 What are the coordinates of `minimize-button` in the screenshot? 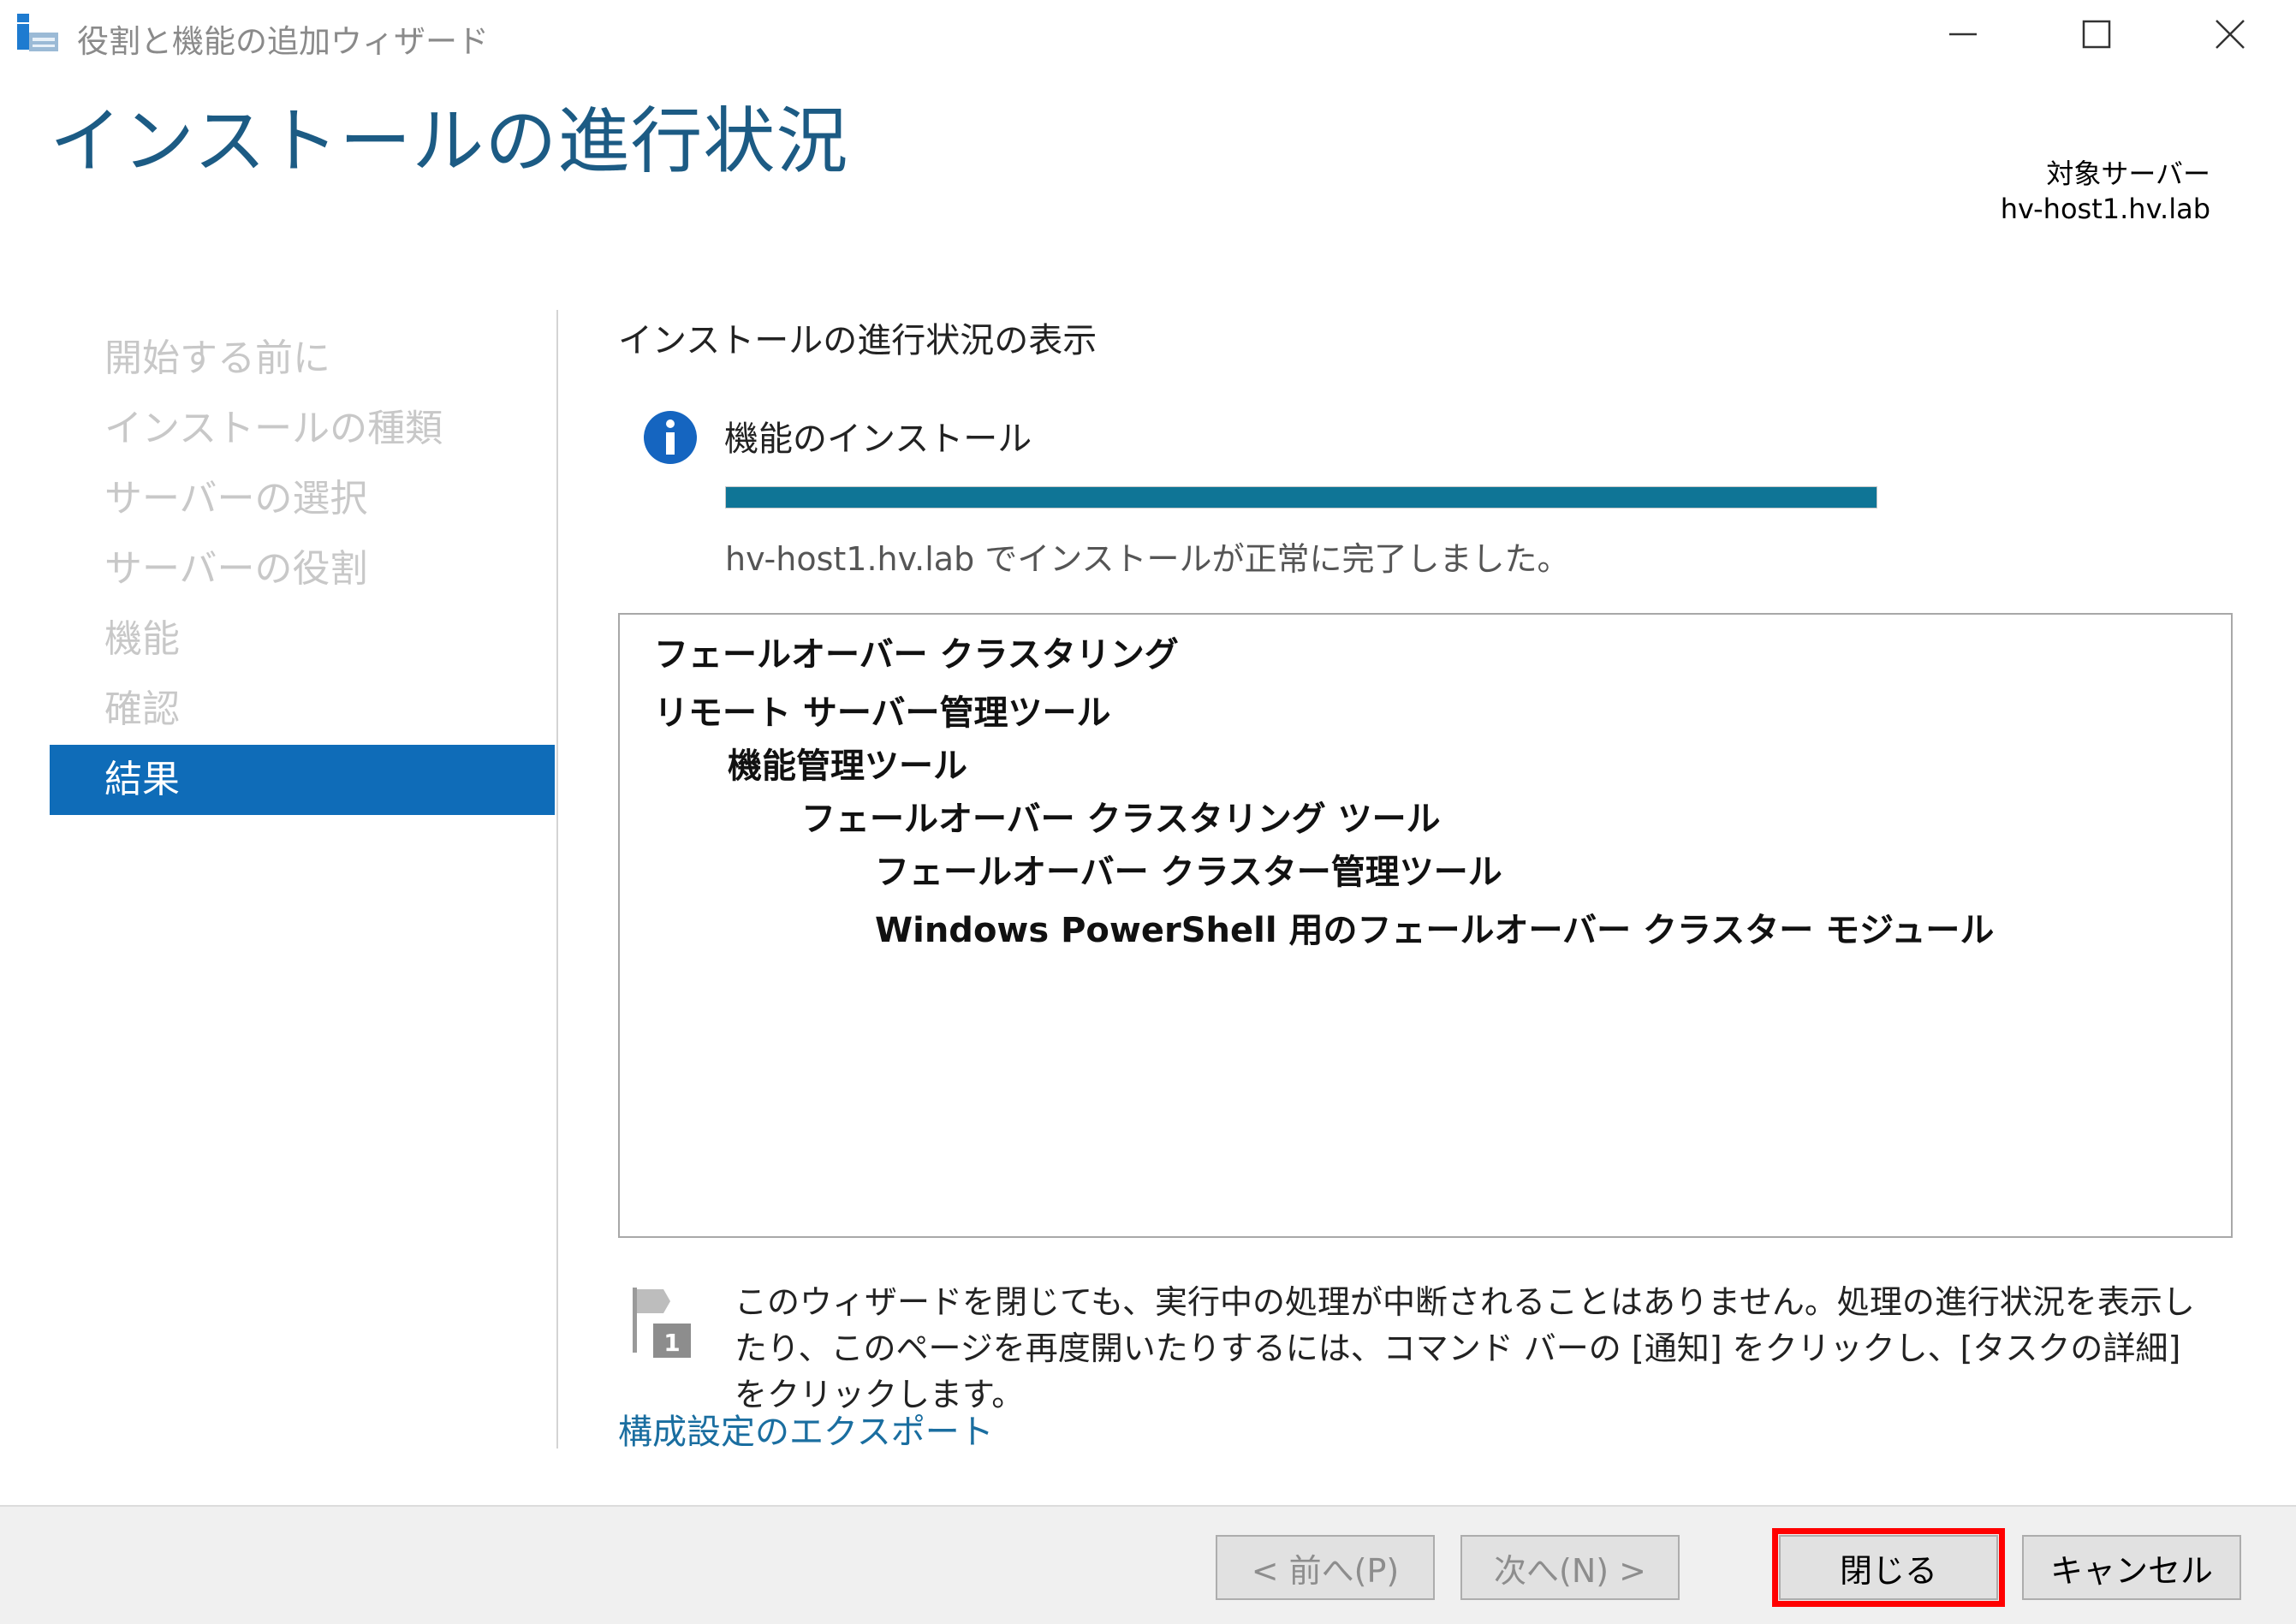 It's located at (1963, 34).